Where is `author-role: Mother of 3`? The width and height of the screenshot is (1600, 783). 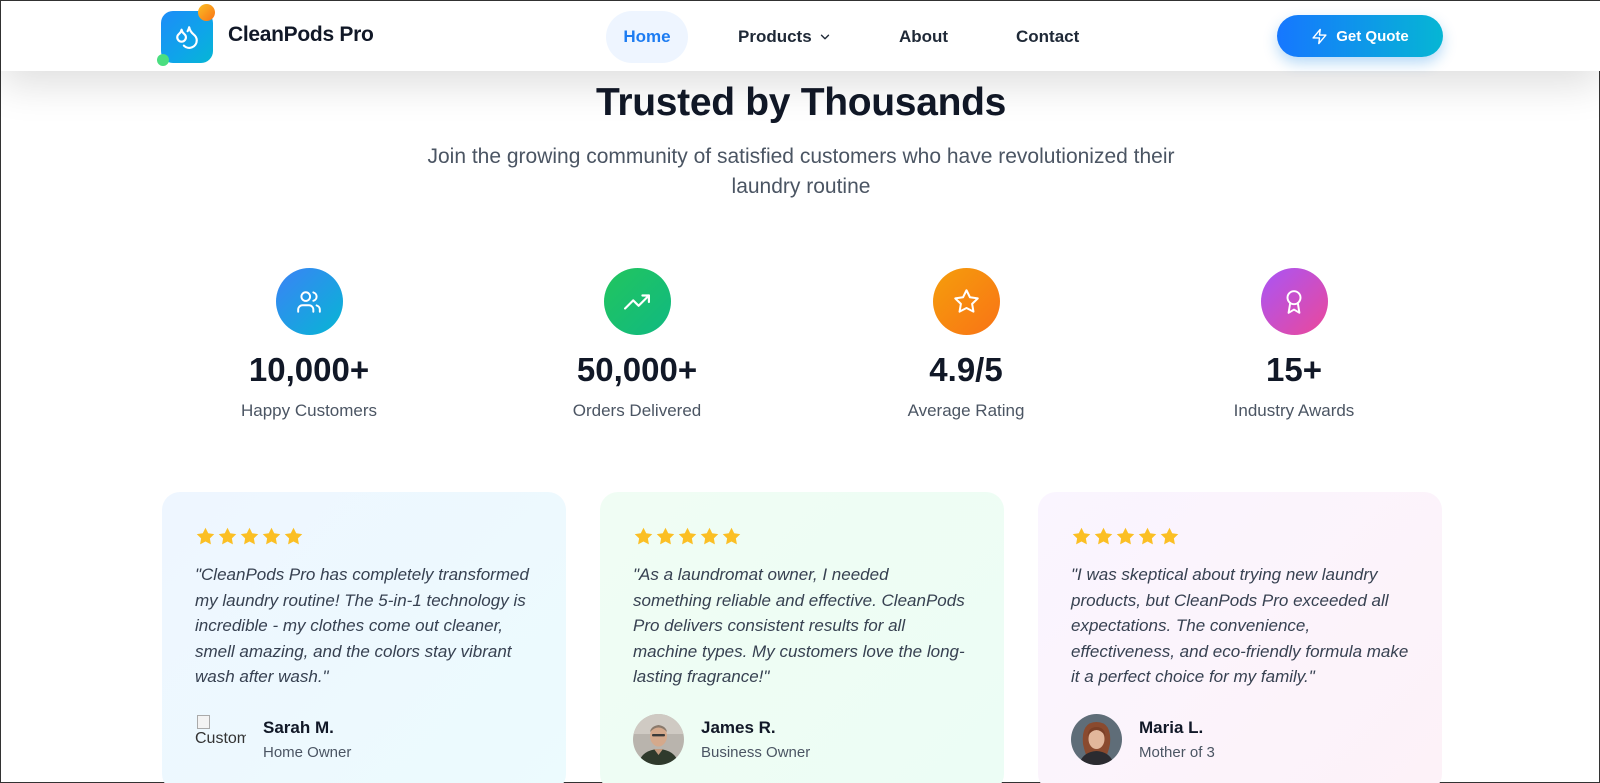
author-role: Mother of 3 is located at coordinates (1177, 752).